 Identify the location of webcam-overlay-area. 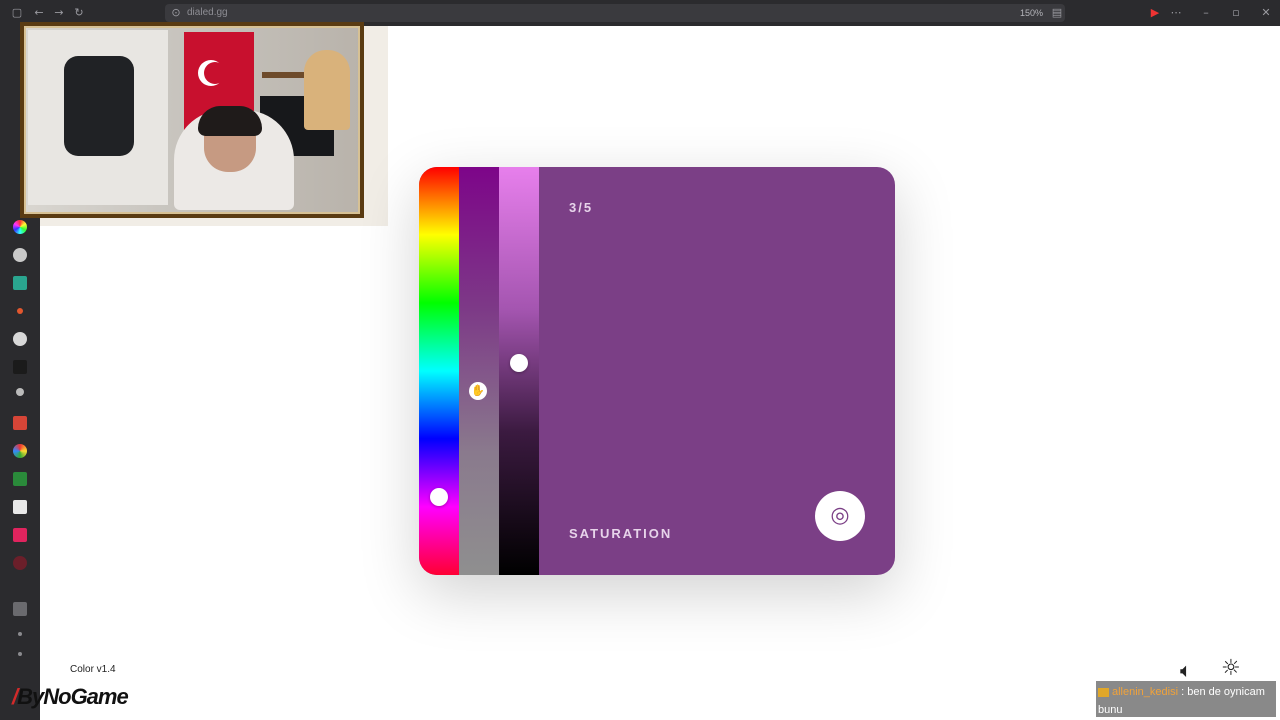
(204, 124).